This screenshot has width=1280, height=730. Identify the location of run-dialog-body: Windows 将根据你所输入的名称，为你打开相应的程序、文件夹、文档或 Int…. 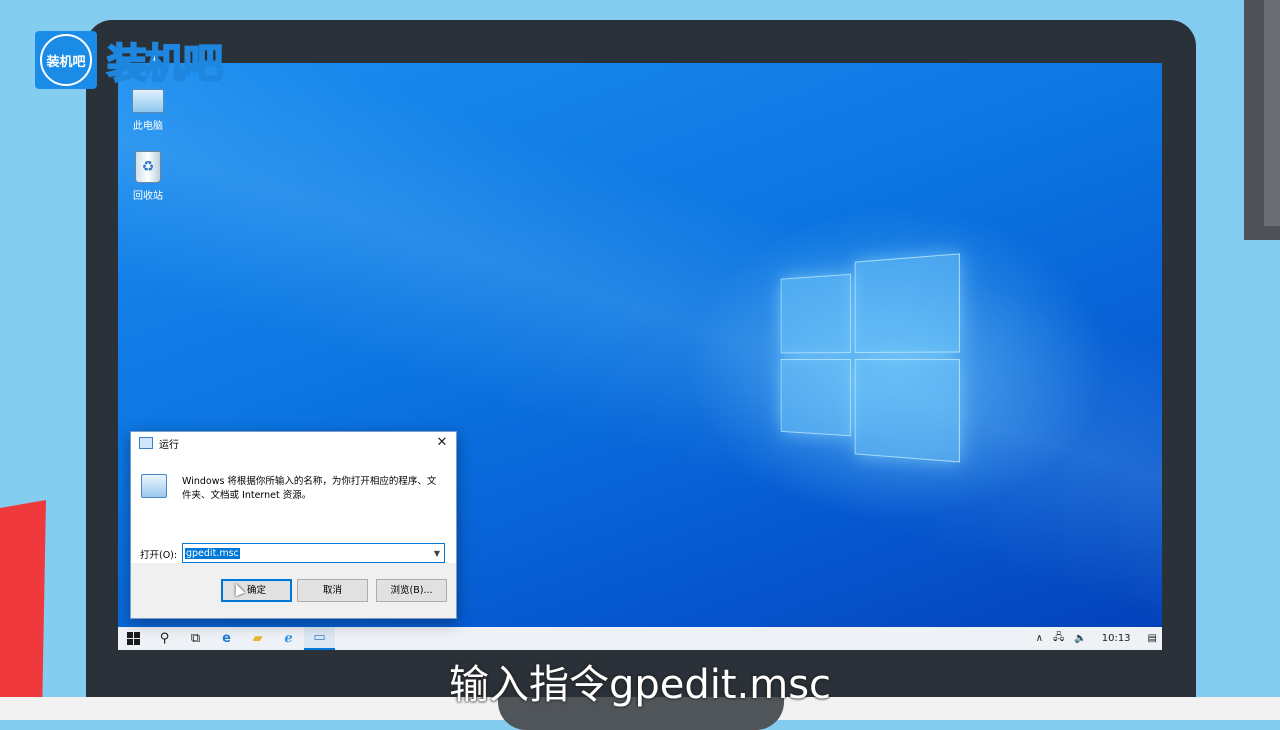
(293, 508).